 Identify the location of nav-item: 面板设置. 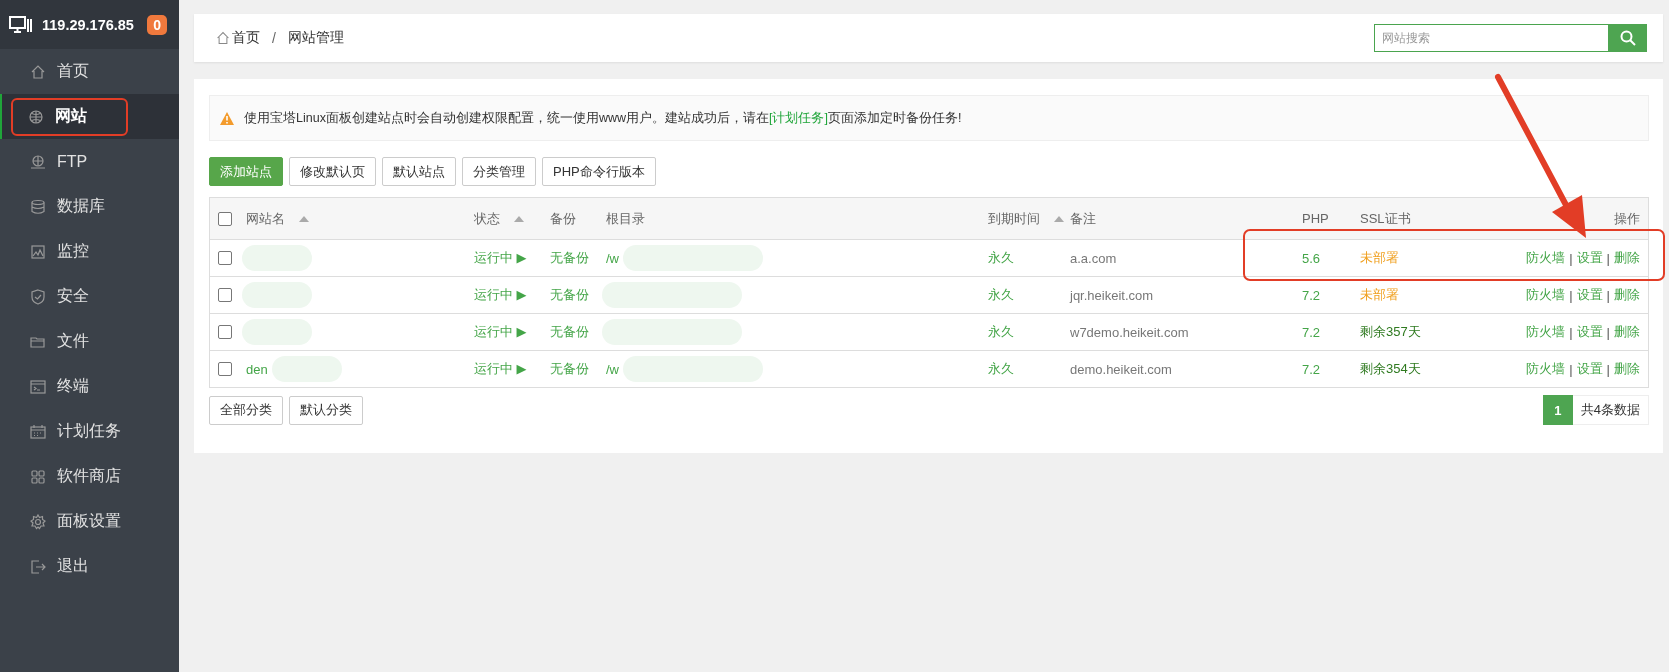
(89, 521).